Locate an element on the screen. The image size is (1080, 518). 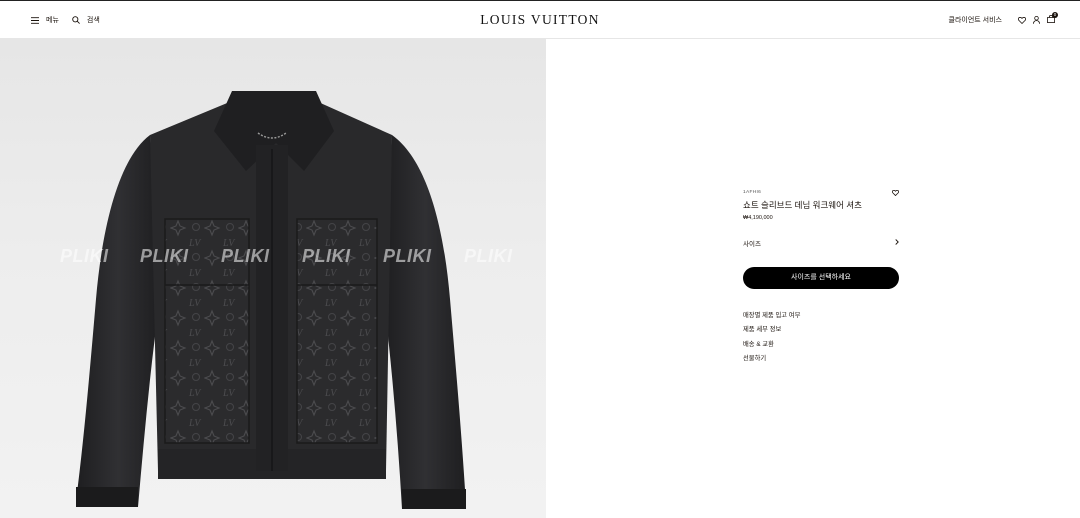
product-price: ₩4,190,000 is located at coordinates (758, 218).